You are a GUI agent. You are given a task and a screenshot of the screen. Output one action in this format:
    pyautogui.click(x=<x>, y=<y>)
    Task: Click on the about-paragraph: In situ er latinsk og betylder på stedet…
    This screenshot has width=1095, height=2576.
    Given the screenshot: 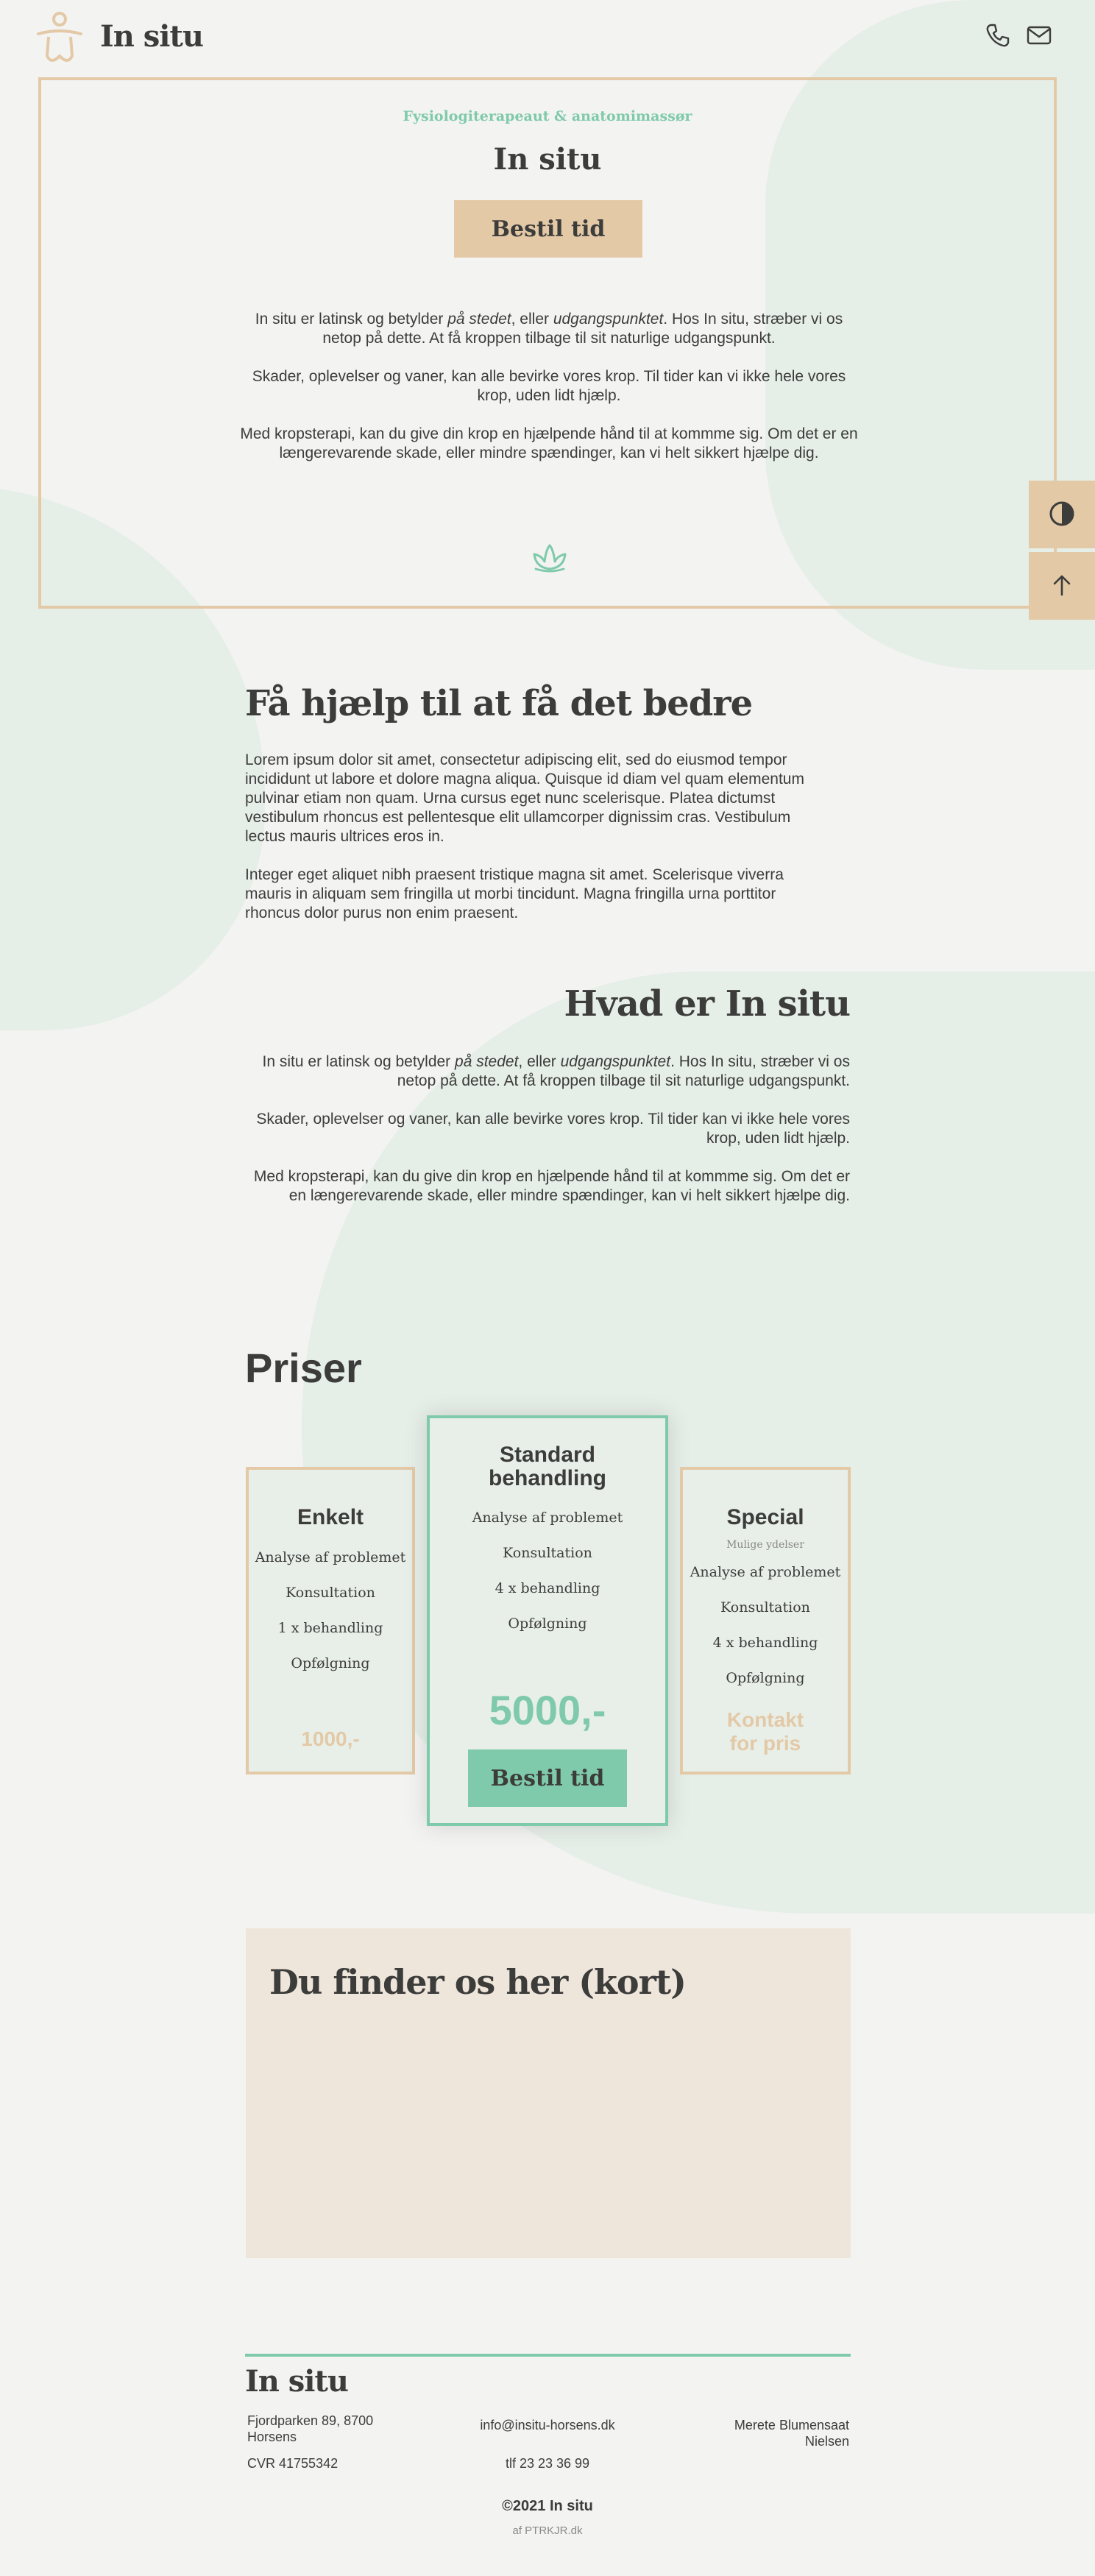 What is the action you would take?
    pyautogui.click(x=556, y=1071)
    